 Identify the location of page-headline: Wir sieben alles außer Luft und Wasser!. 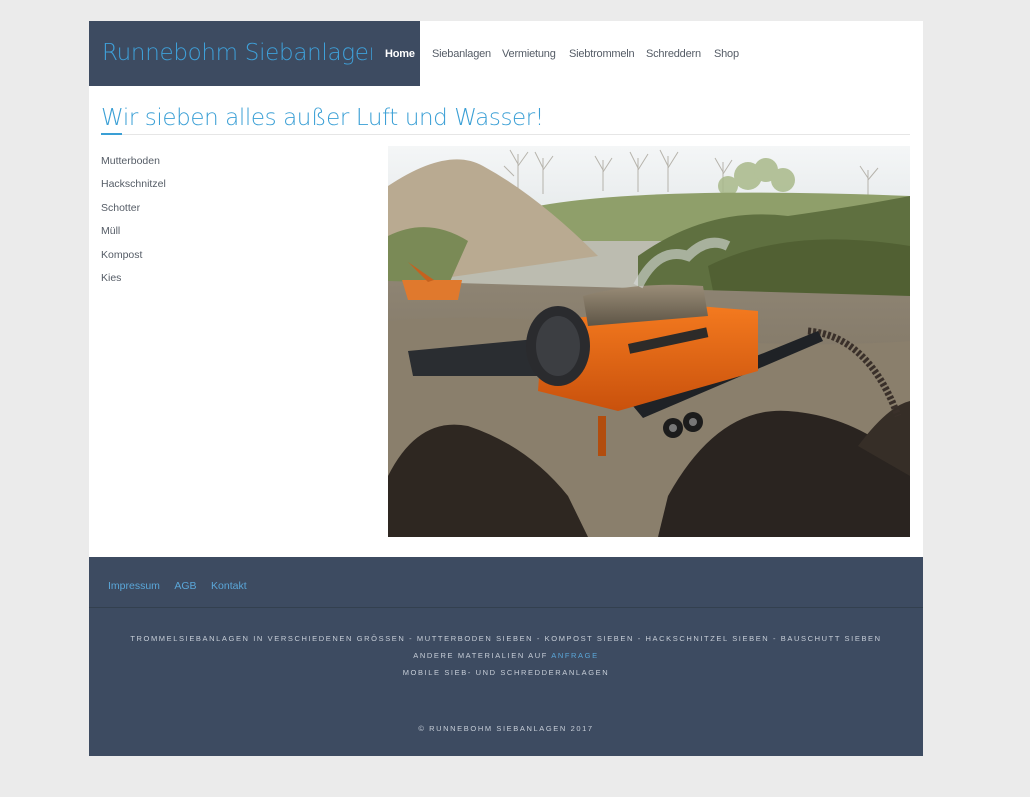
(322, 118).